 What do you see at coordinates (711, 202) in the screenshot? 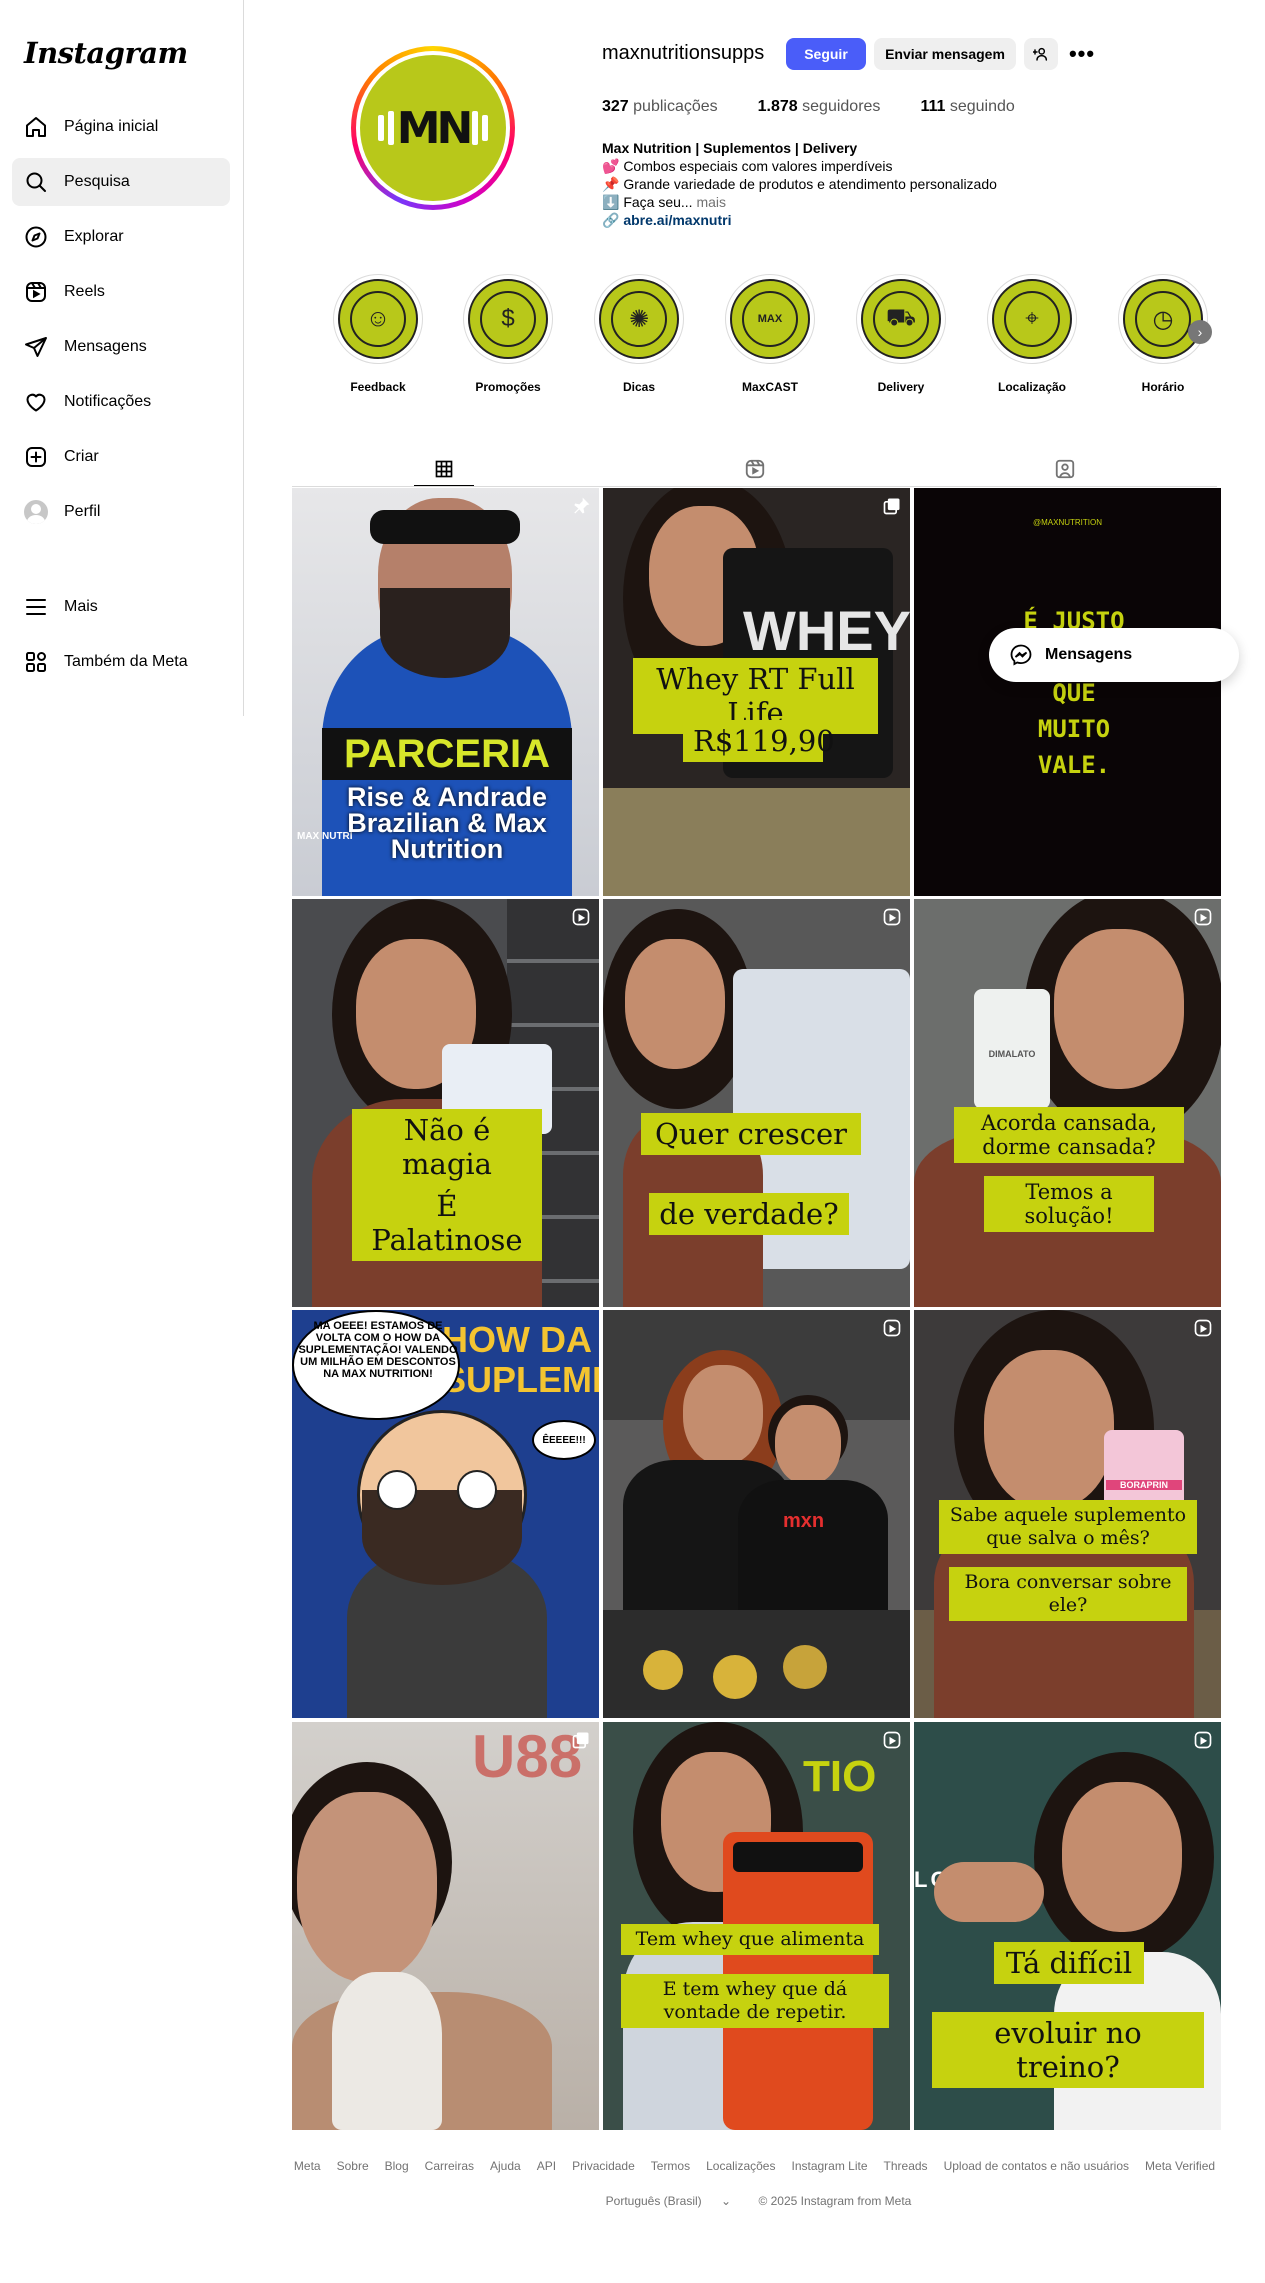
I see `bio-more-link: mais` at bounding box center [711, 202].